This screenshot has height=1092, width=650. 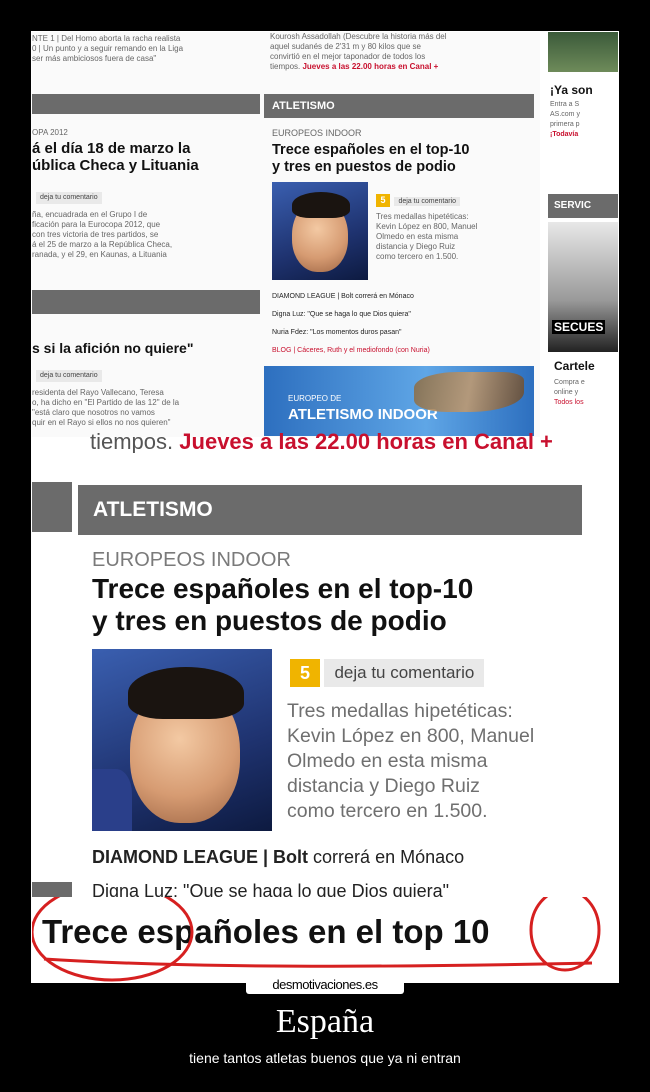 What do you see at coordinates (427, 201) in the screenshot?
I see `comment-button: deja tu comentario` at bounding box center [427, 201].